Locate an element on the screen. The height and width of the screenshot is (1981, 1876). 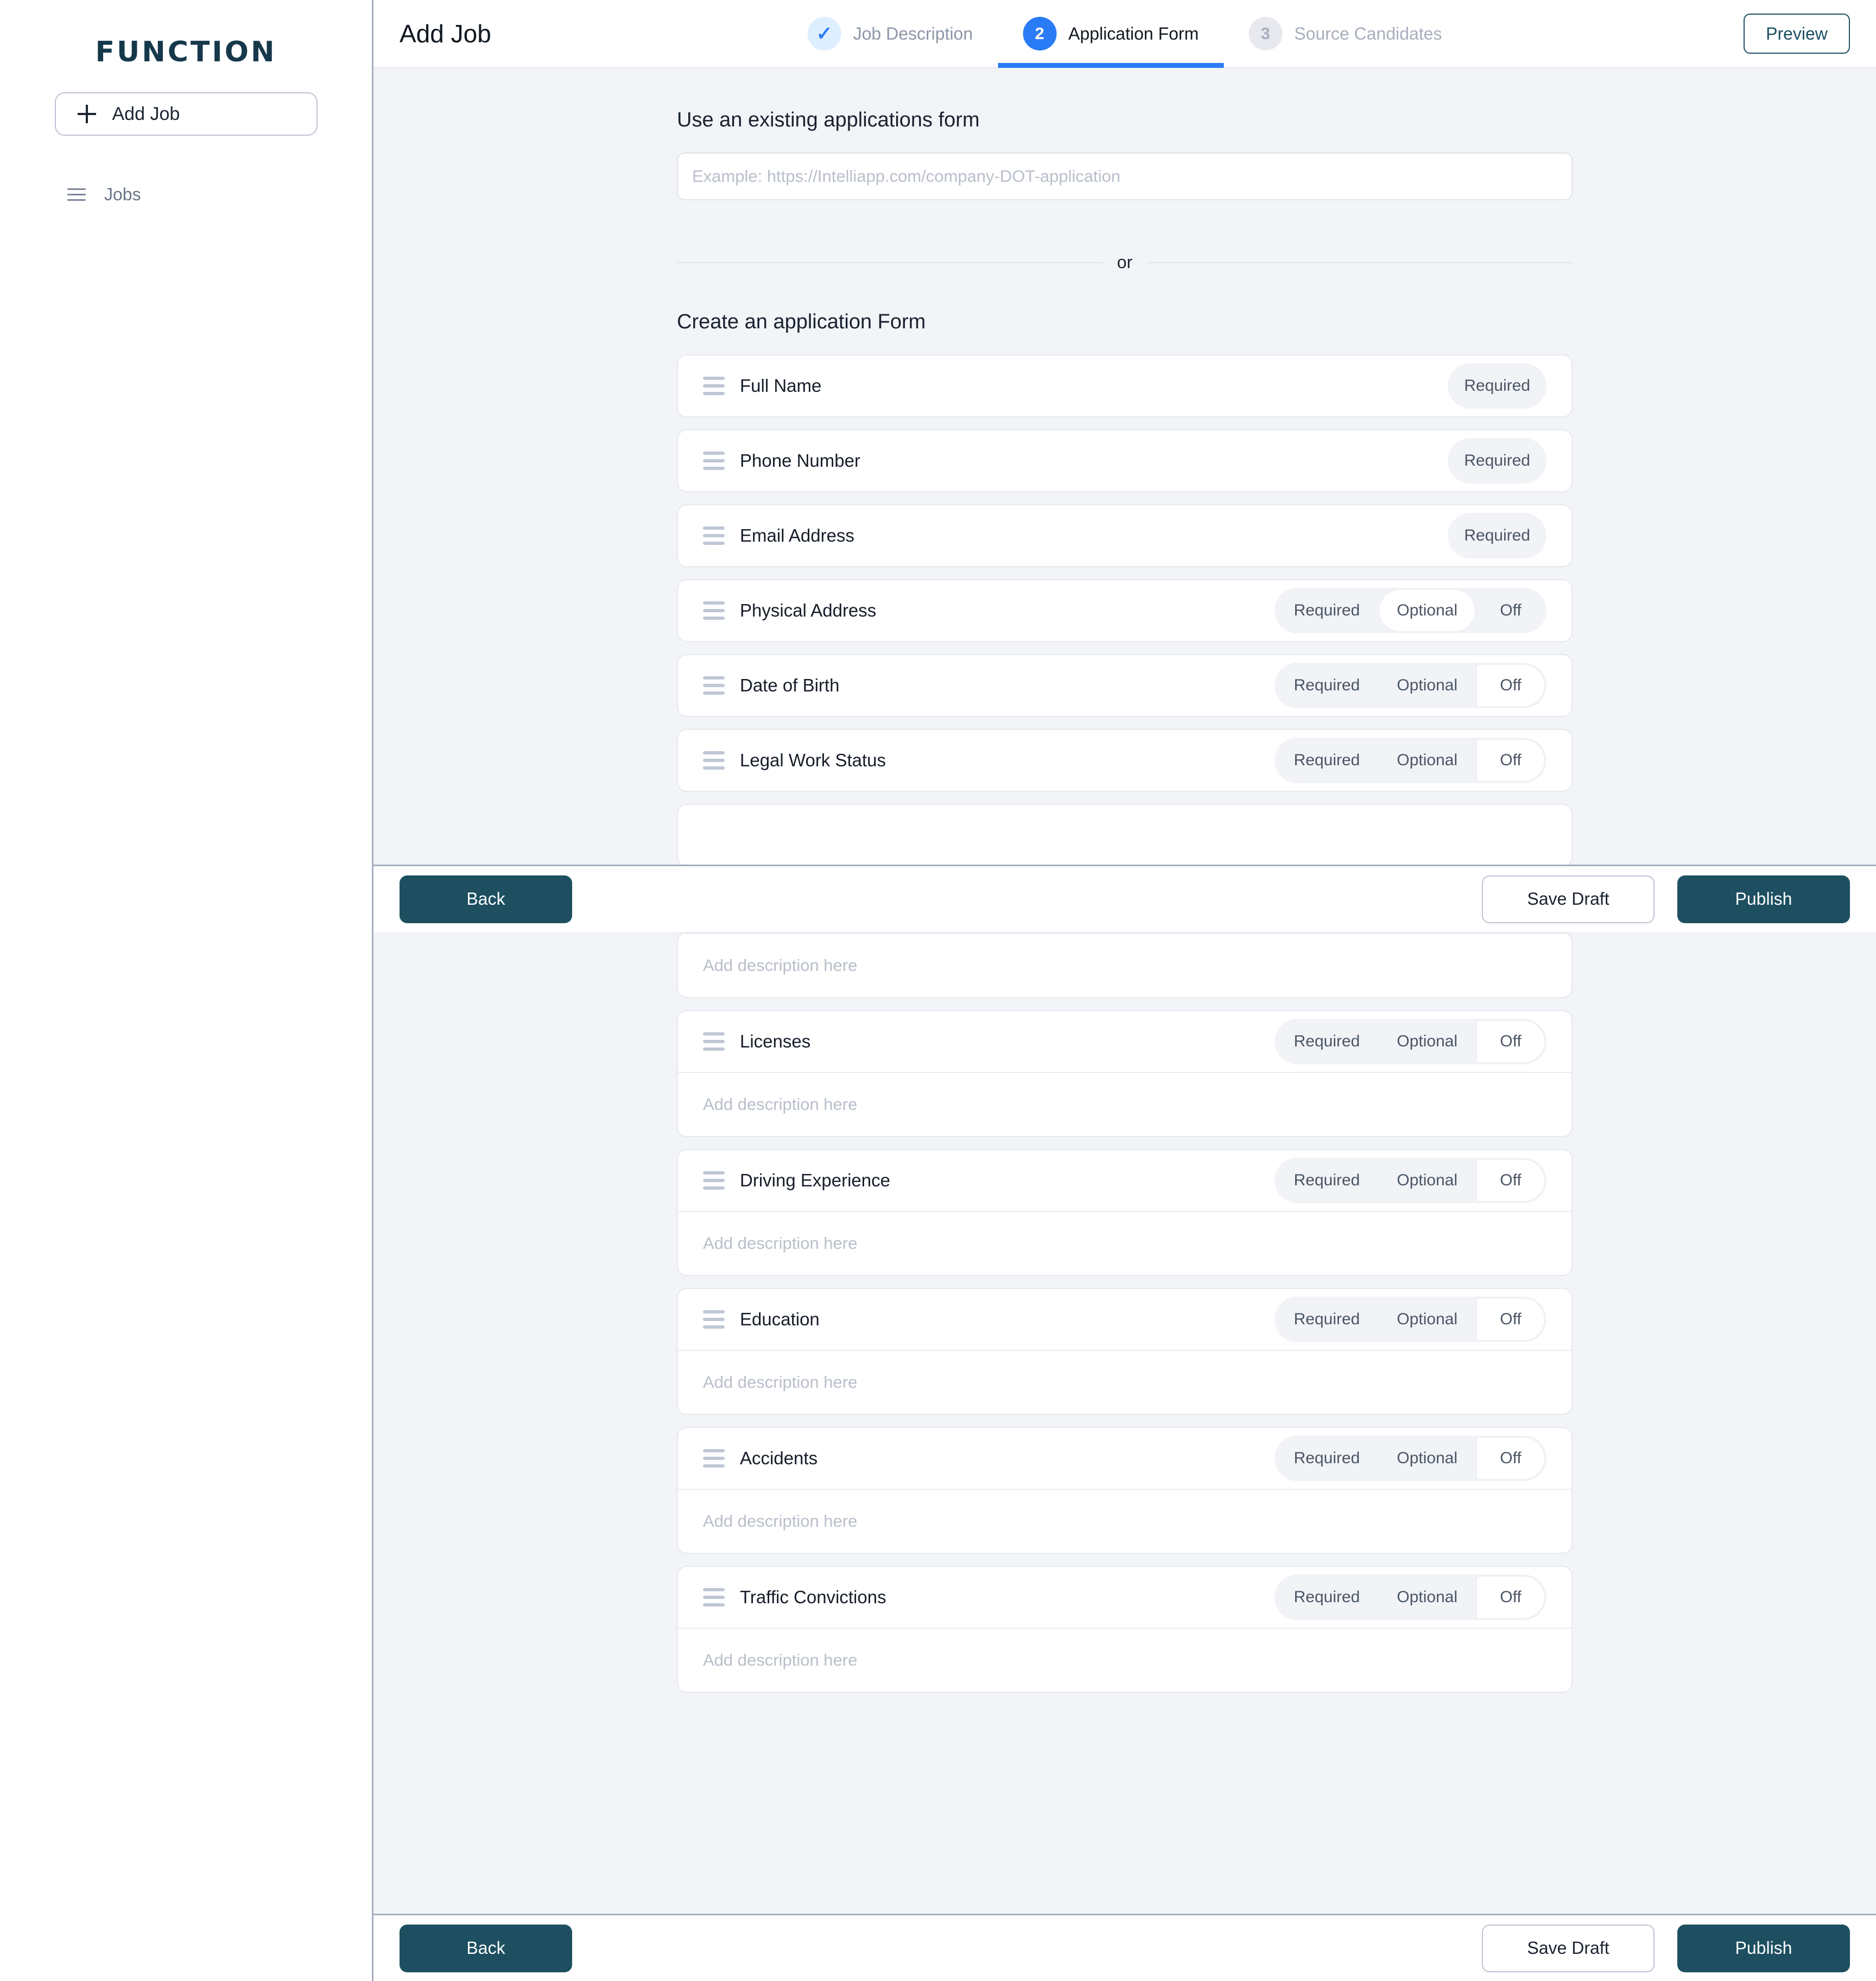
or-label: or is located at coordinates (1125, 262).